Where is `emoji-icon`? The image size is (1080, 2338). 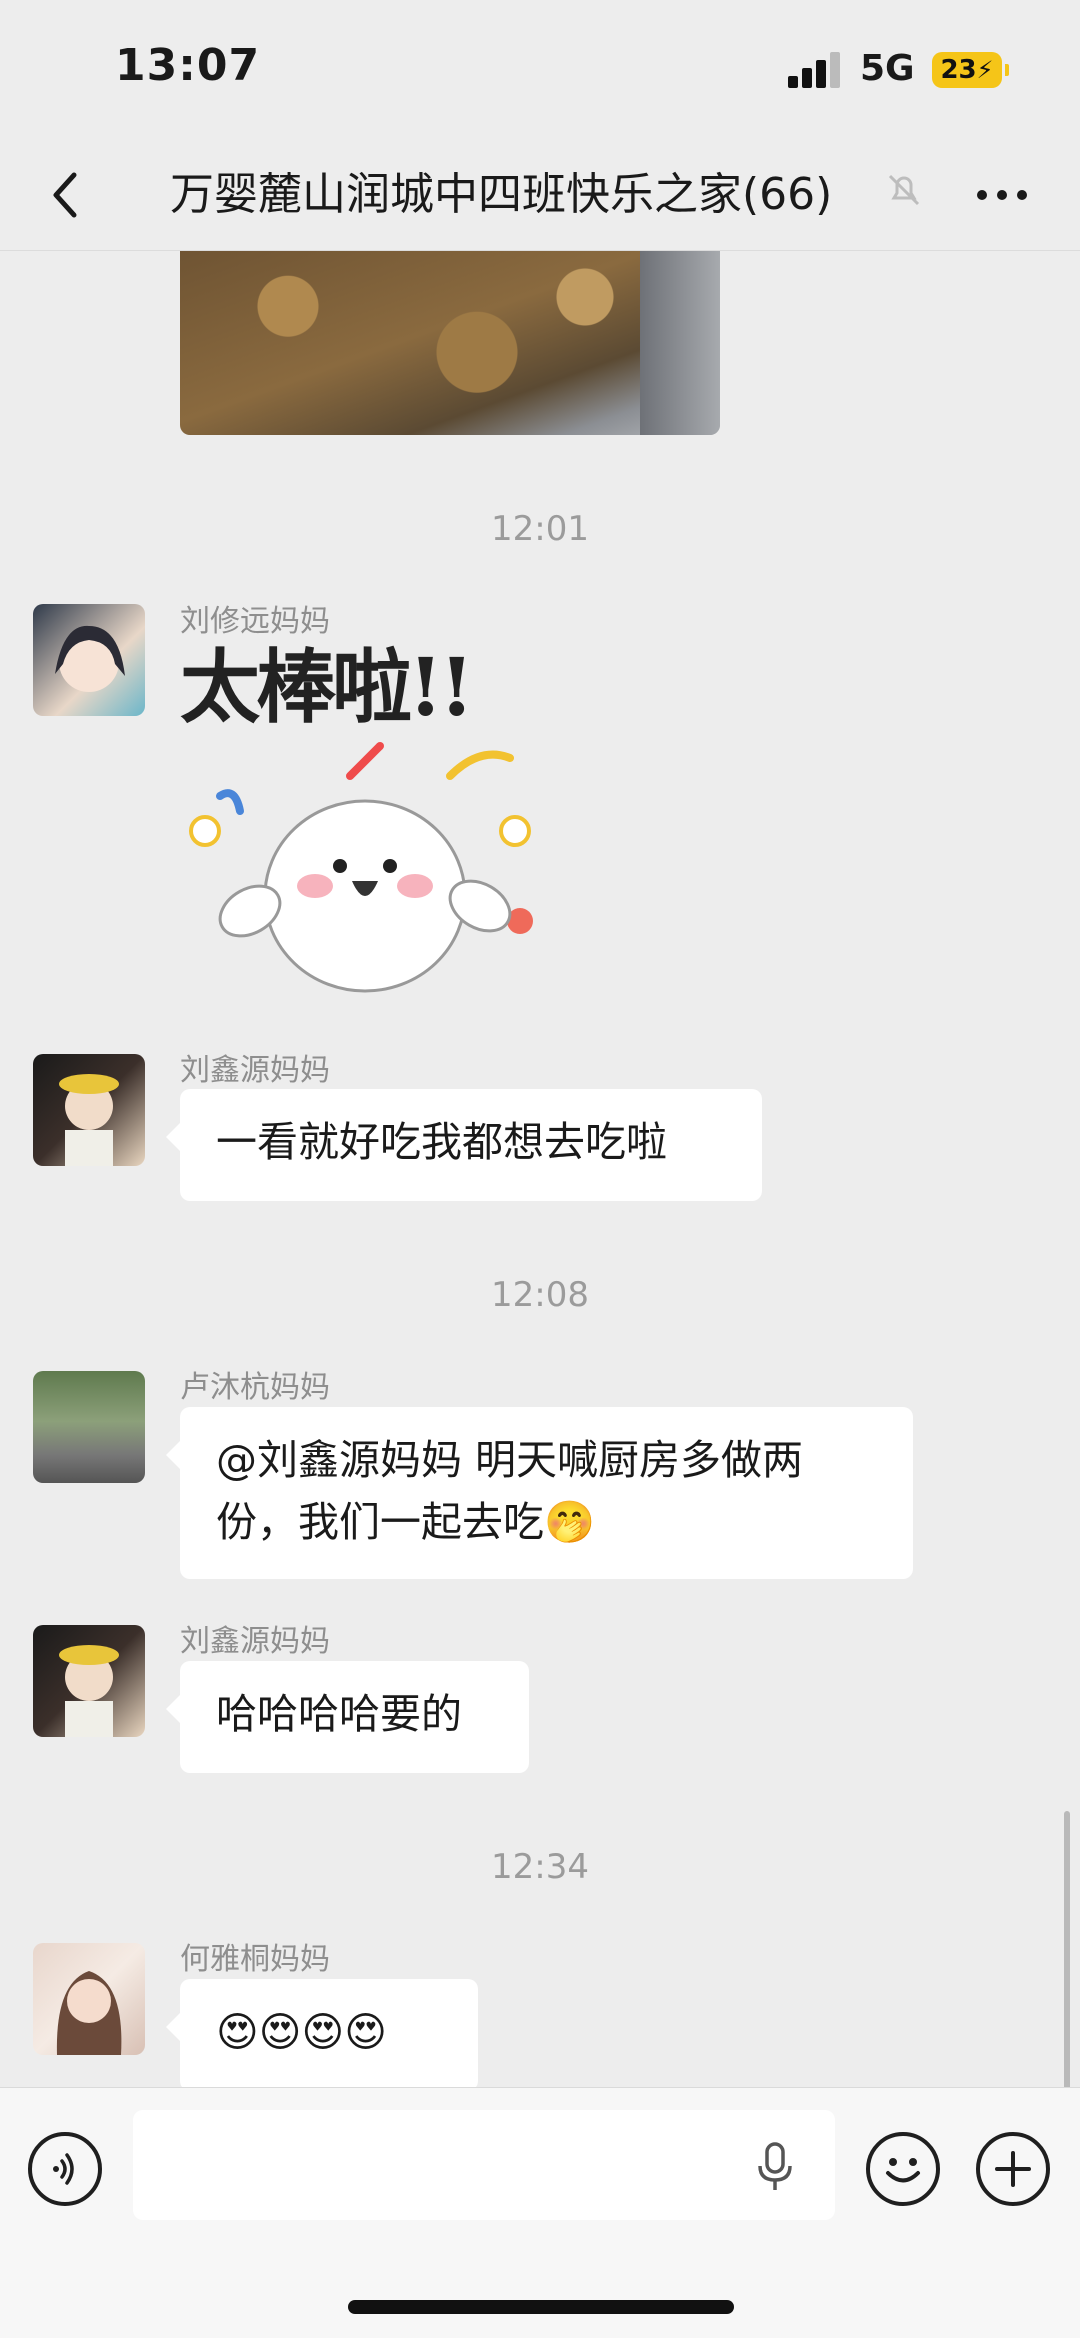 emoji-icon is located at coordinates (903, 2170).